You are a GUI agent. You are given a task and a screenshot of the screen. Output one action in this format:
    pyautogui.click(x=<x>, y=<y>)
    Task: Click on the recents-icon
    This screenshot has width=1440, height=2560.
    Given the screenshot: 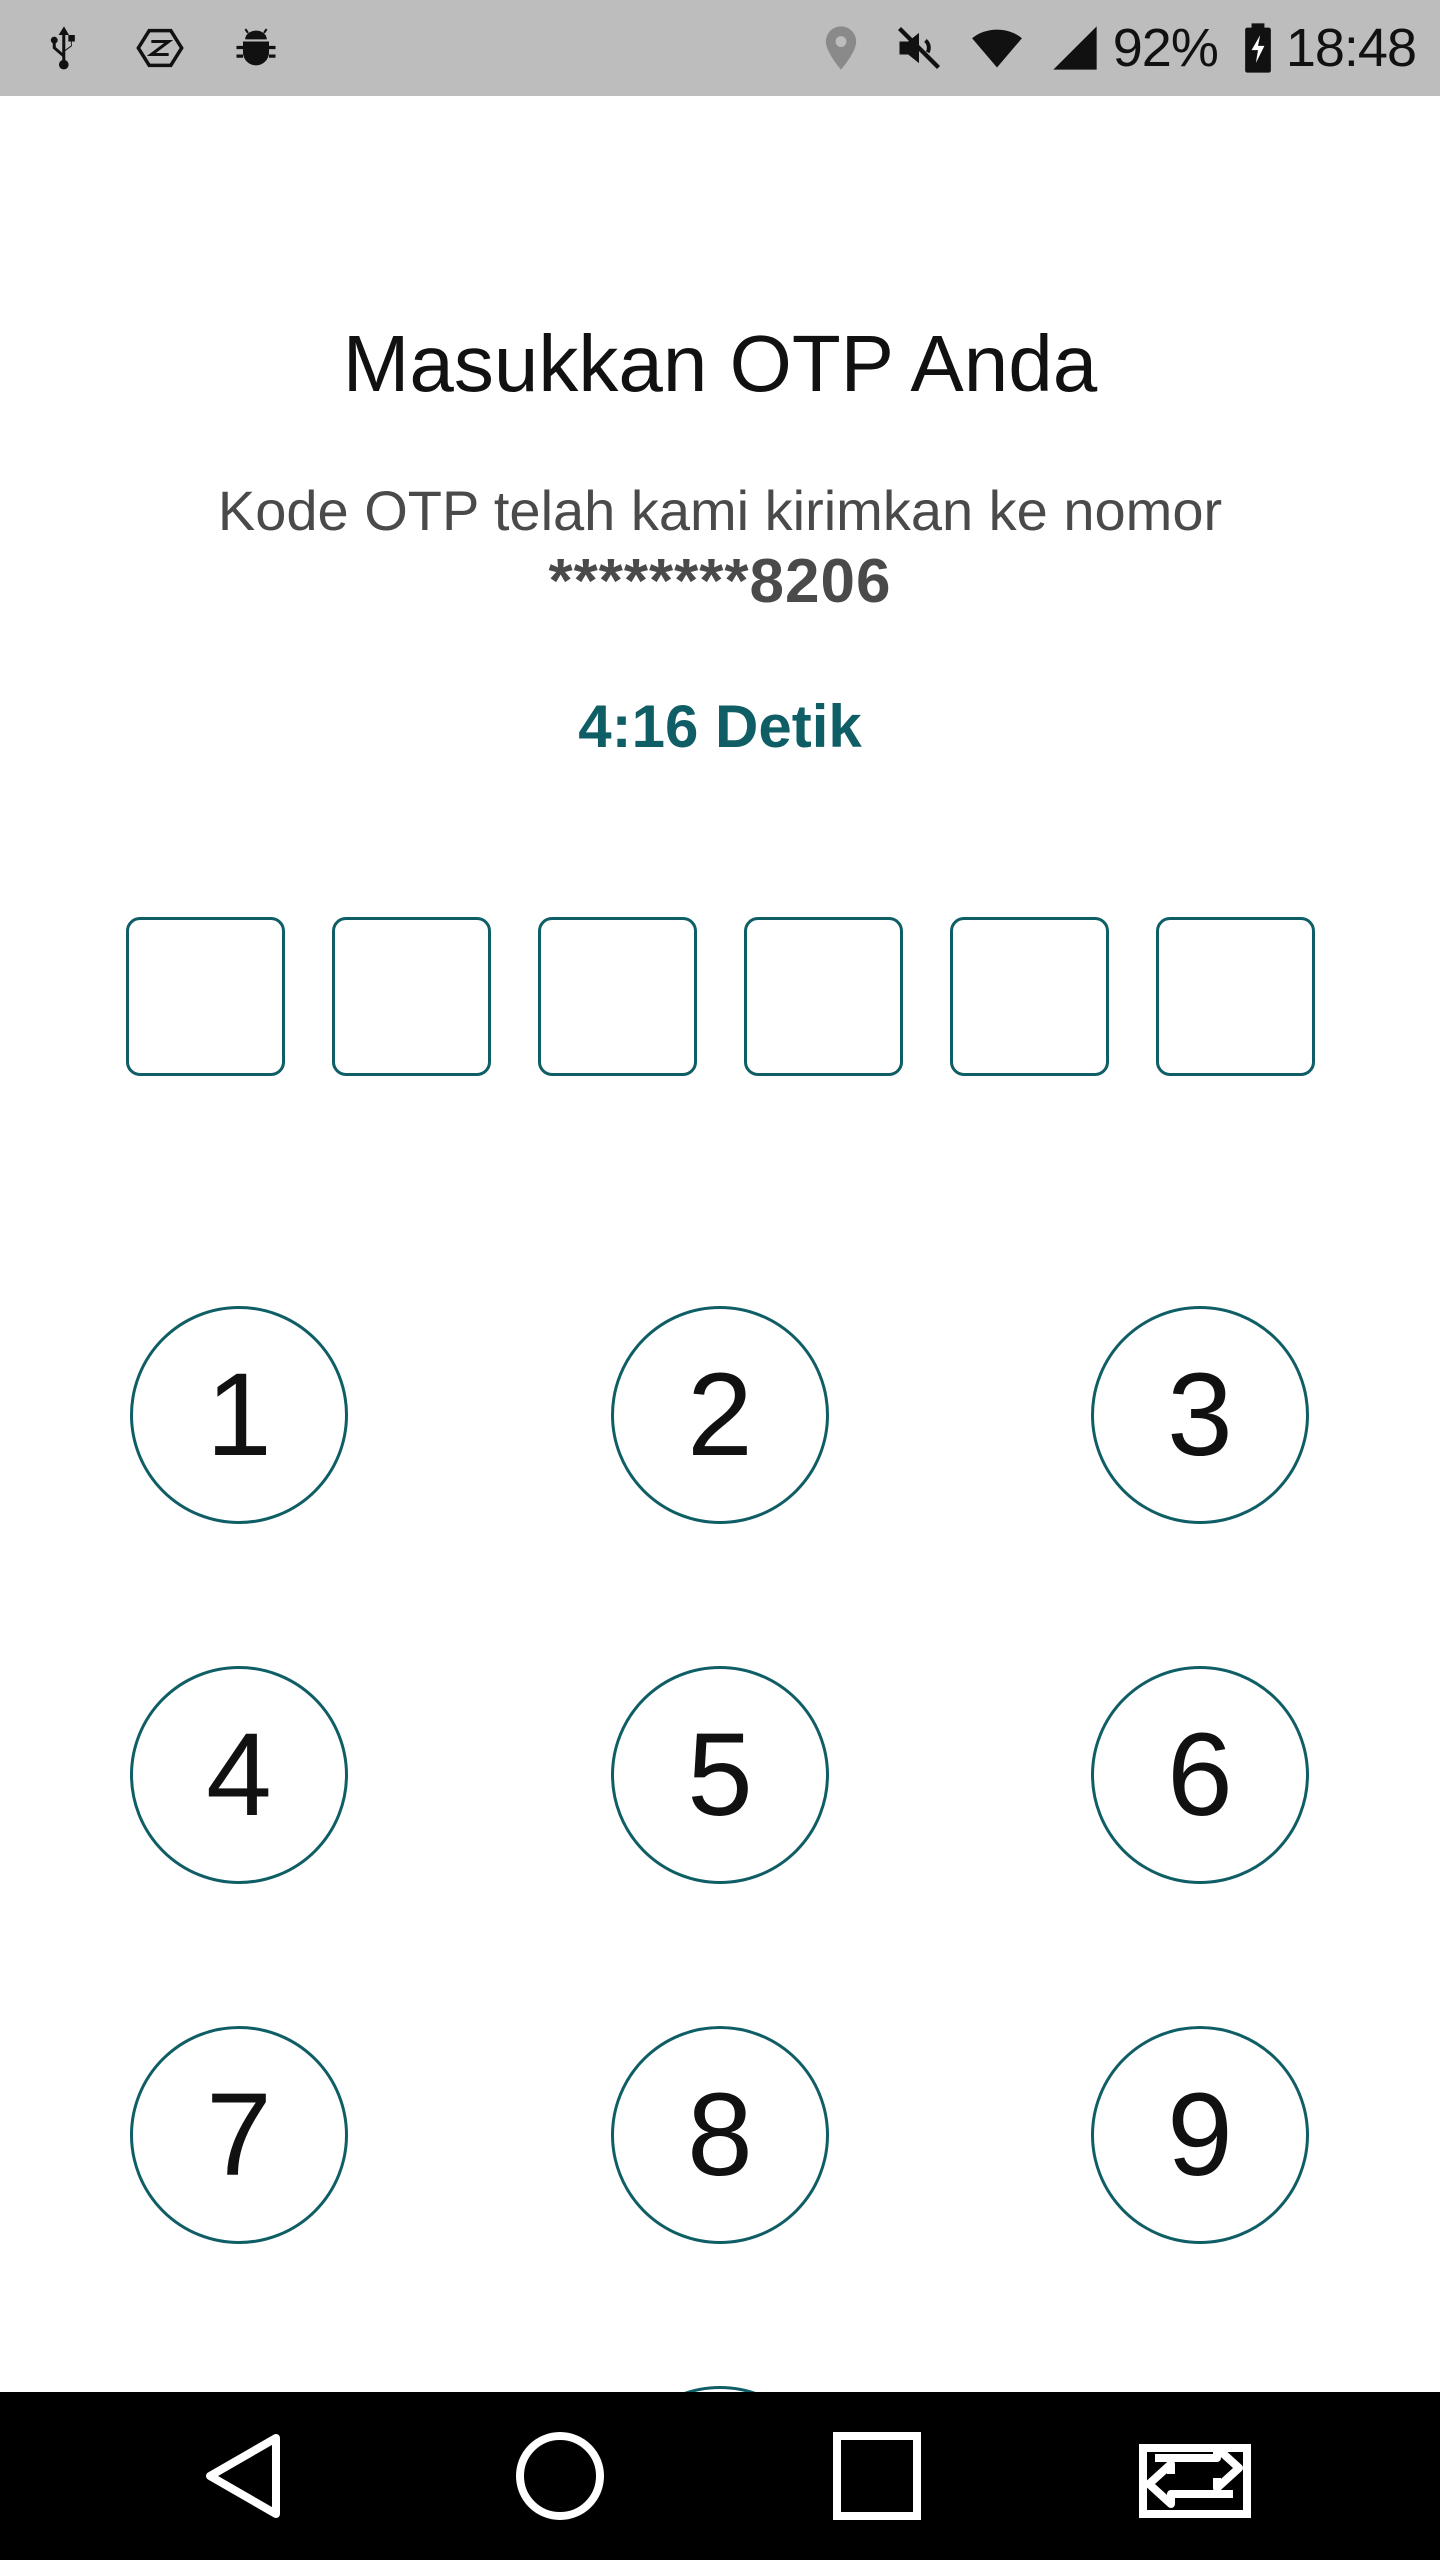 What is the action you would take?
    pyautogui.click(x=877, y=2476)
    